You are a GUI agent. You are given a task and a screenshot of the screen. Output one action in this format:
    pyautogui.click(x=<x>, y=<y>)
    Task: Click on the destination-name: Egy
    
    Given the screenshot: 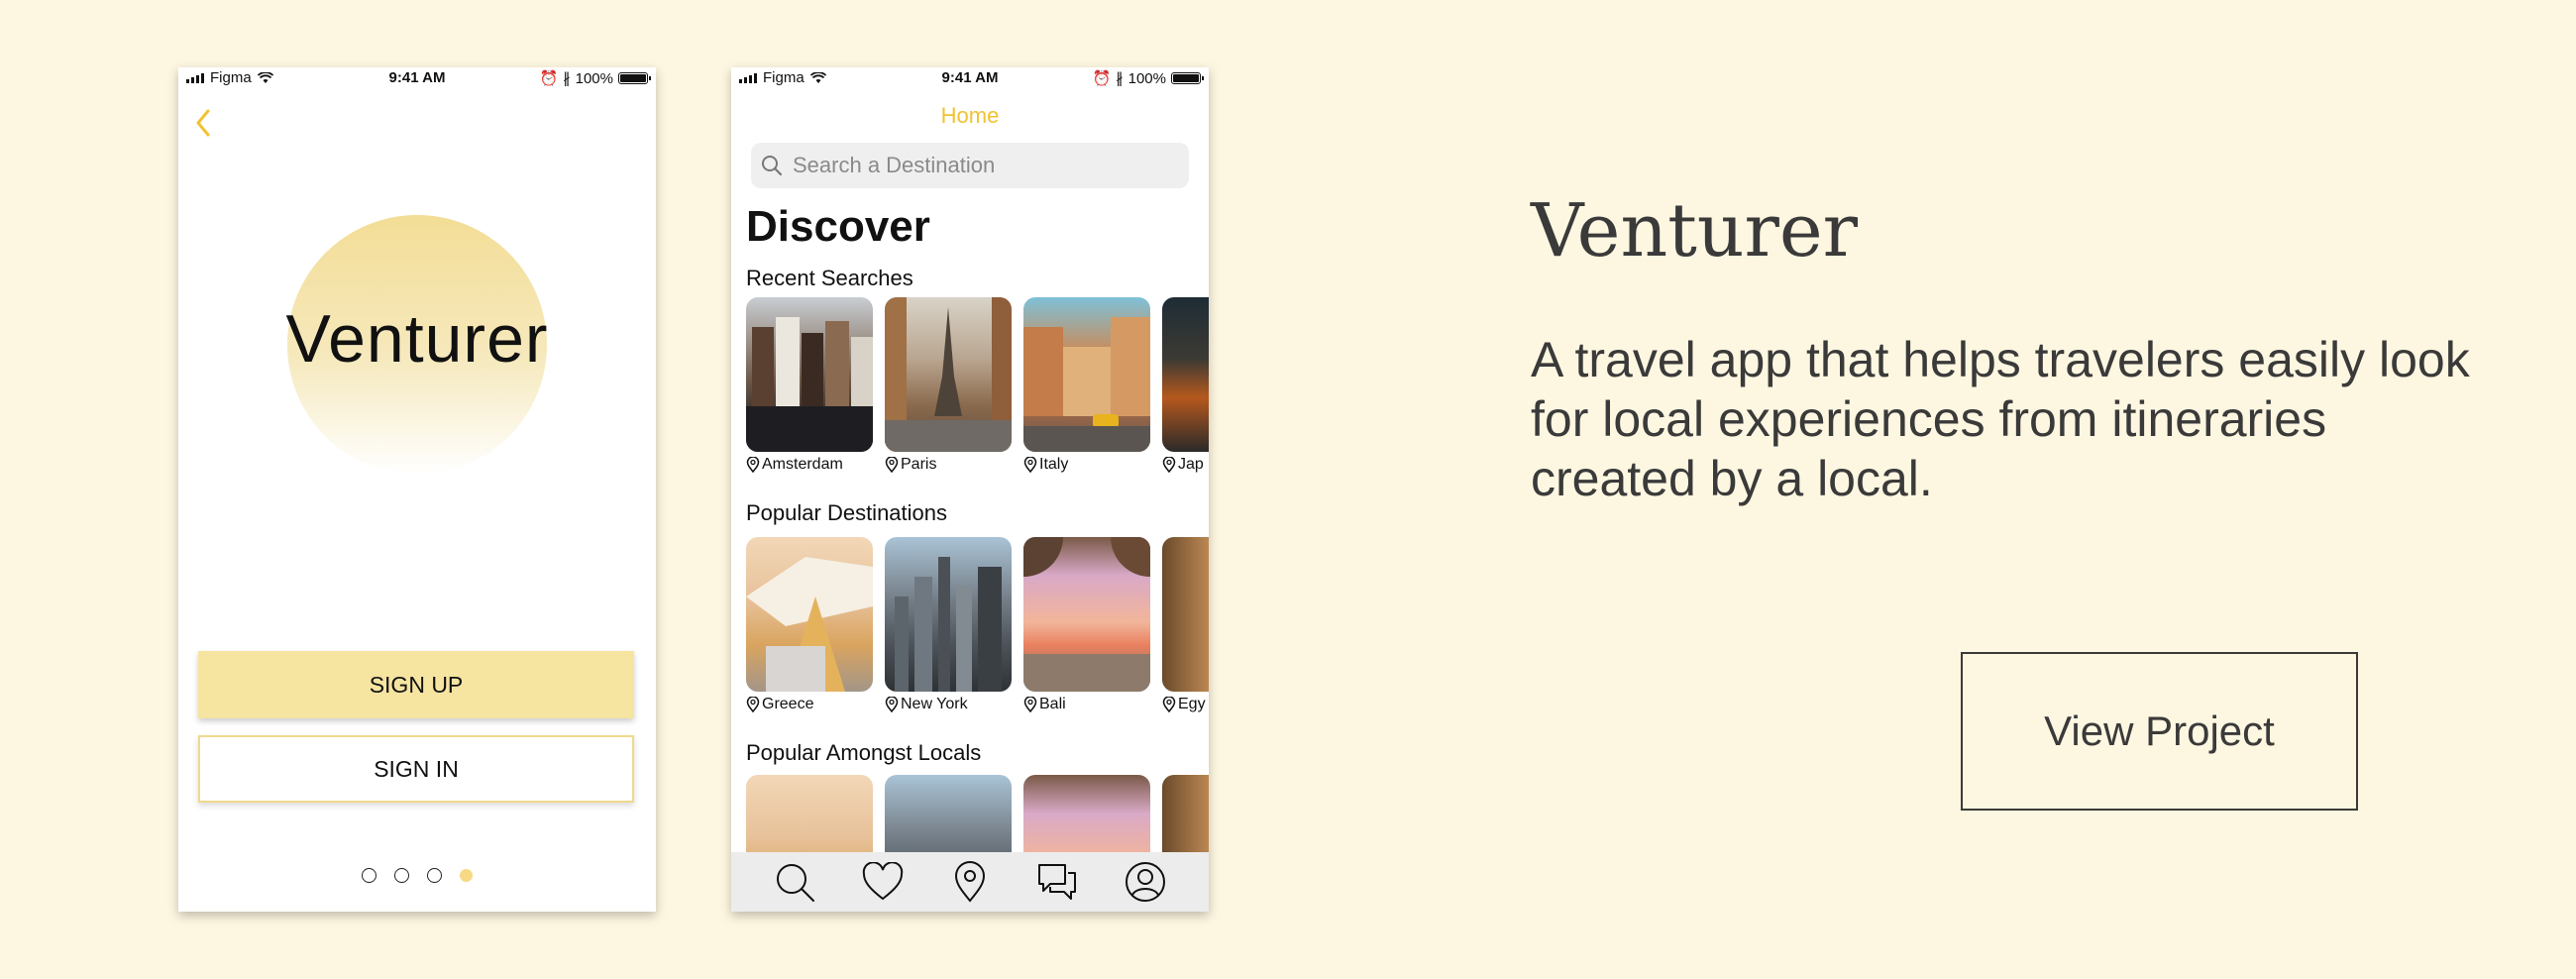 What is the action you would take?
    pyautogui.click(x=1192, y=704)
    